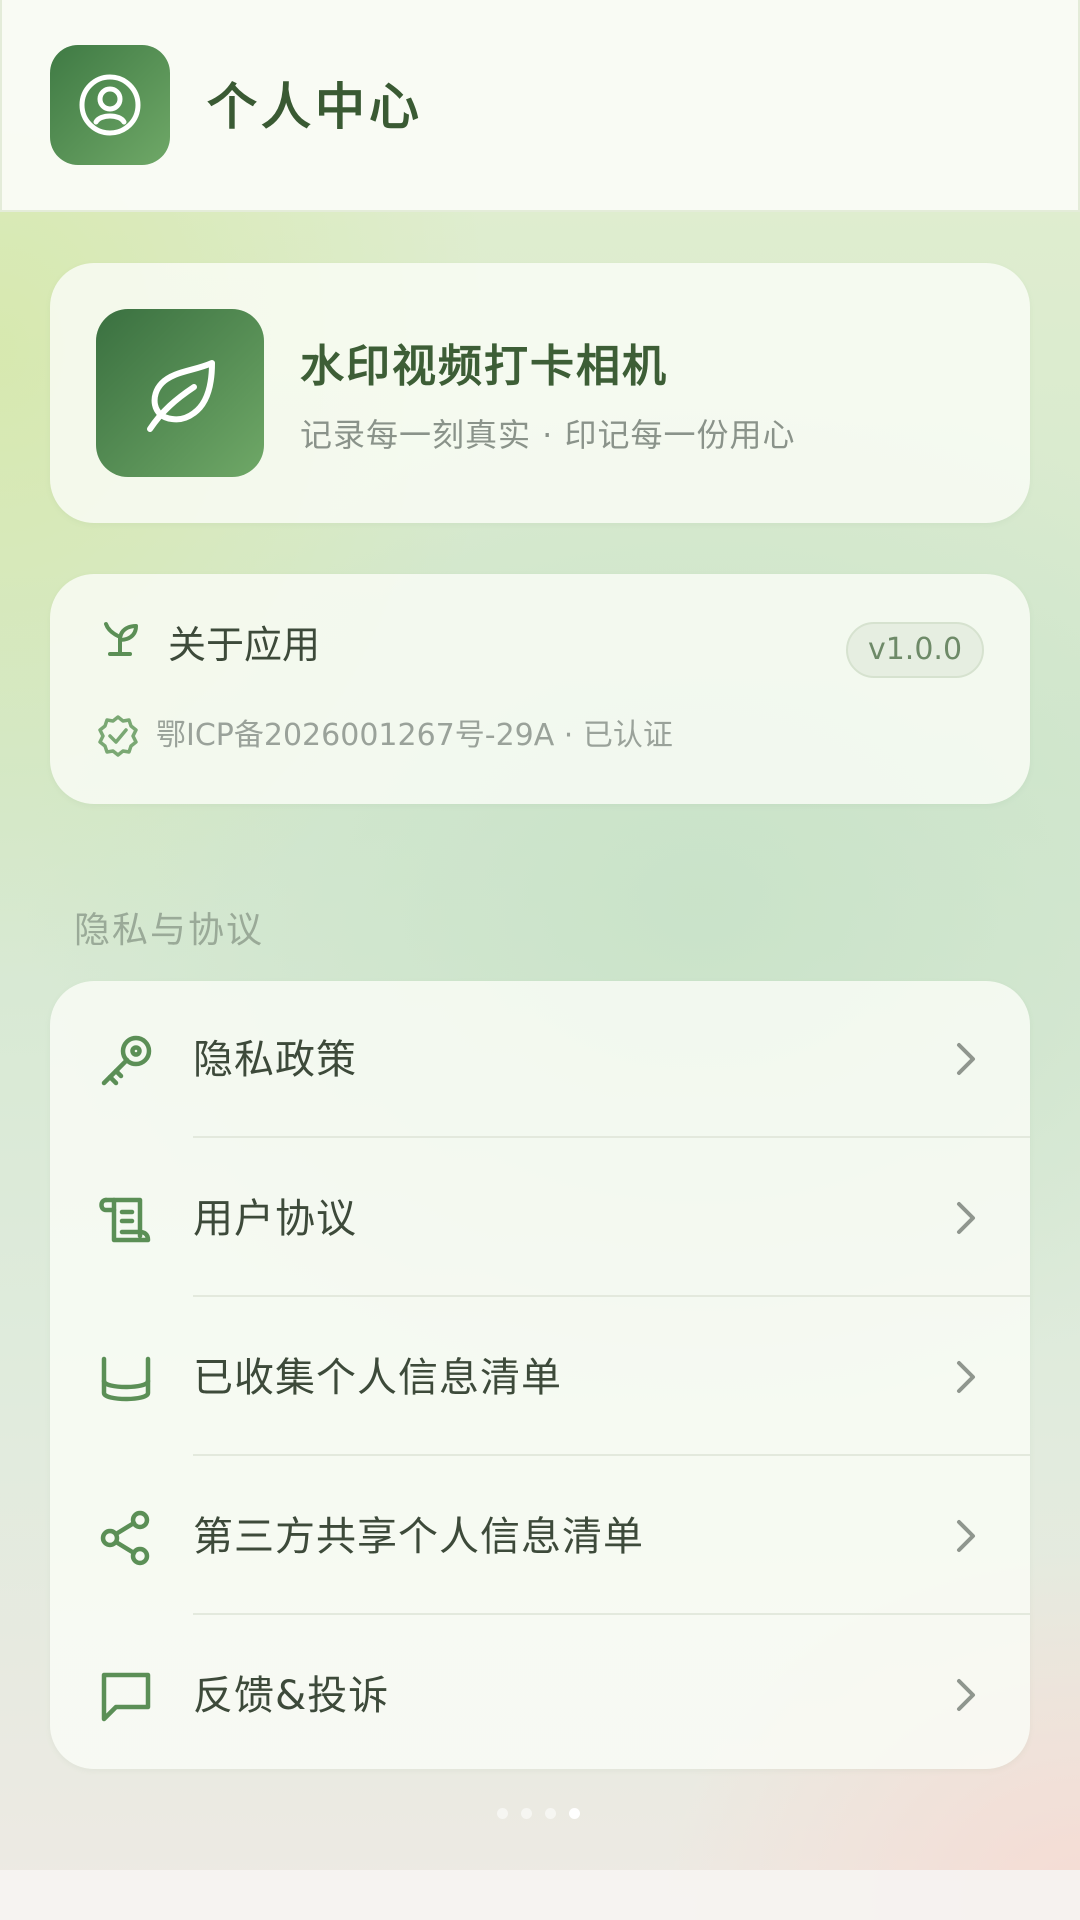 The image size is (1080, 1920). What do you see at coordinates (315, 107) in the screenshot?
I see `page-title: 个人中心` at bounding box center [315, 107].